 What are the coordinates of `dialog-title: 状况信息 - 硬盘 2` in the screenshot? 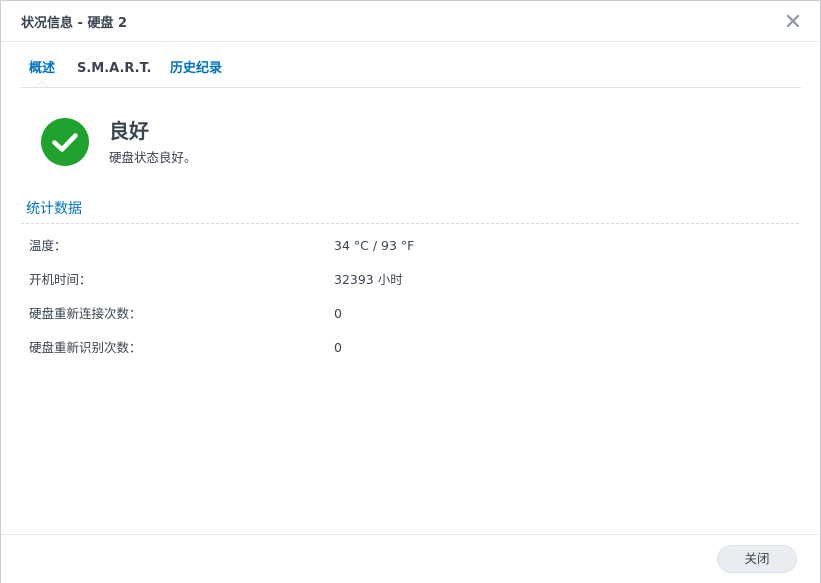 It's located at (74, 23).